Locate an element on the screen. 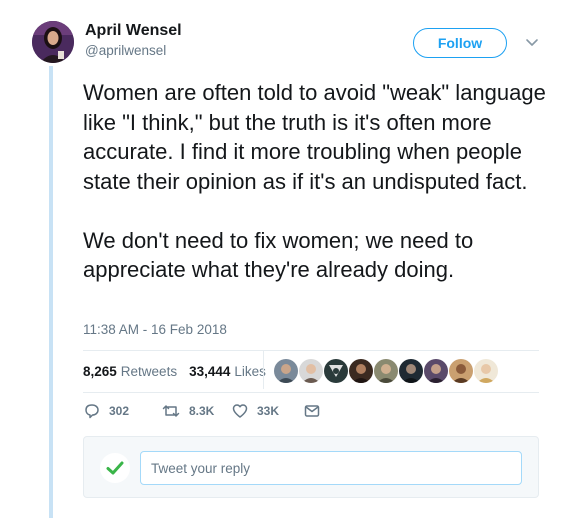  tweet-stats: 8,265 Retweets 33,444 Likes is located at coordinates (174, 371).